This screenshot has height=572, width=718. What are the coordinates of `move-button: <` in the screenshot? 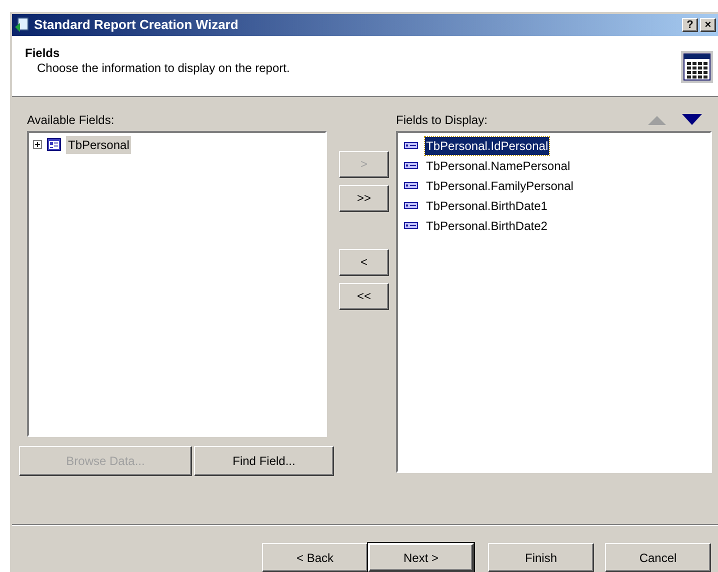 It's located at (364, 262).